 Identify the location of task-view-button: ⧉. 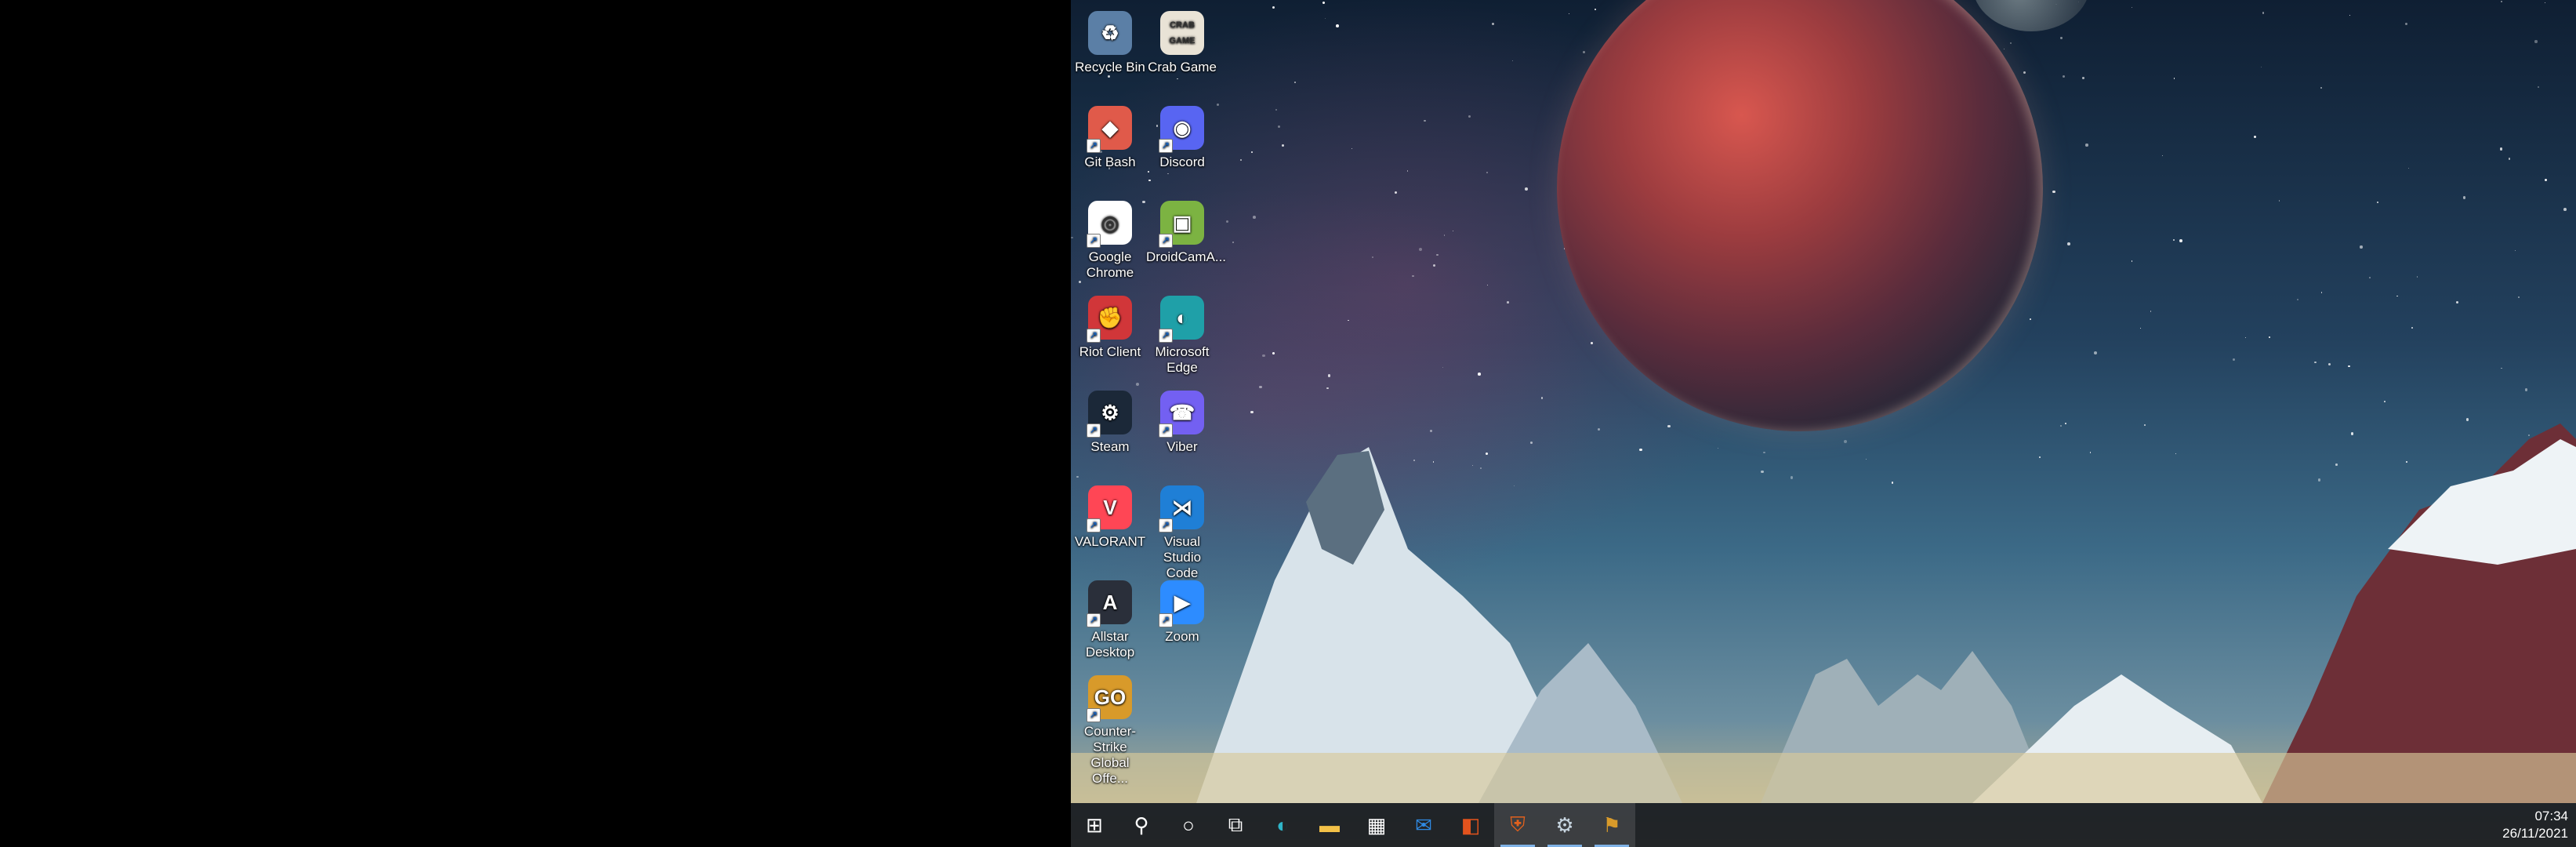
(1235, 825).